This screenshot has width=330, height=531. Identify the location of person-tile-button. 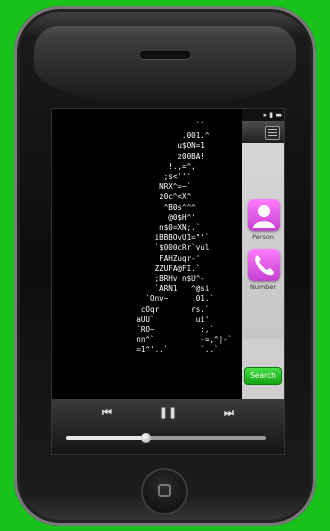
(264, 215).